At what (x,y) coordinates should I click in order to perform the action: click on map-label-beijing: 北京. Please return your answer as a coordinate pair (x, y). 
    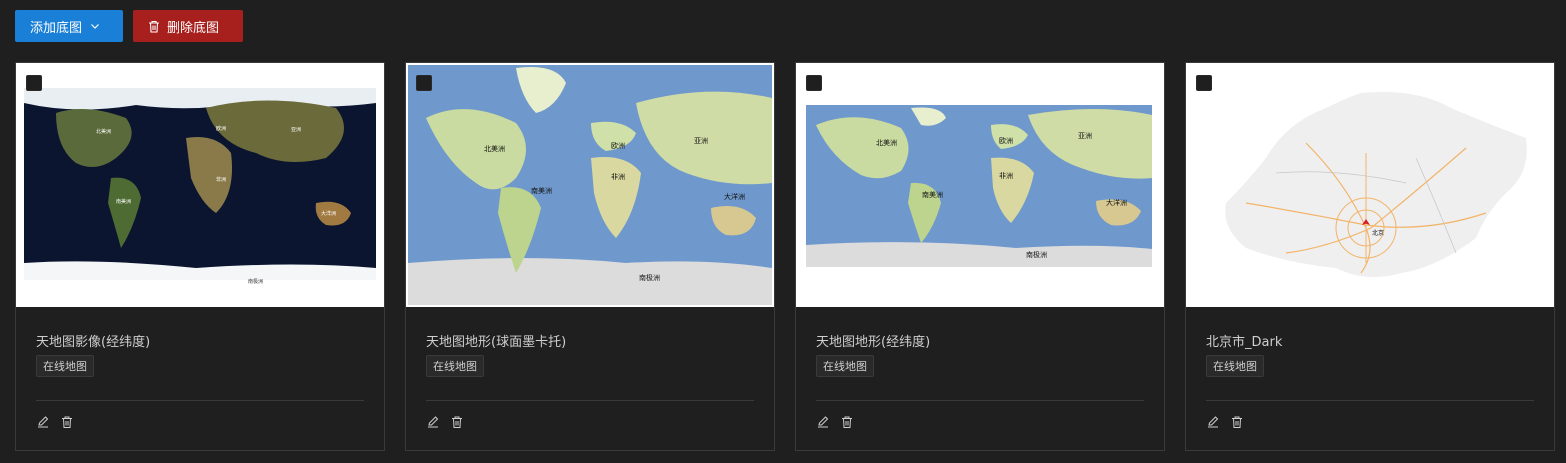
    Looking at the image, I should click on (1378, 233).